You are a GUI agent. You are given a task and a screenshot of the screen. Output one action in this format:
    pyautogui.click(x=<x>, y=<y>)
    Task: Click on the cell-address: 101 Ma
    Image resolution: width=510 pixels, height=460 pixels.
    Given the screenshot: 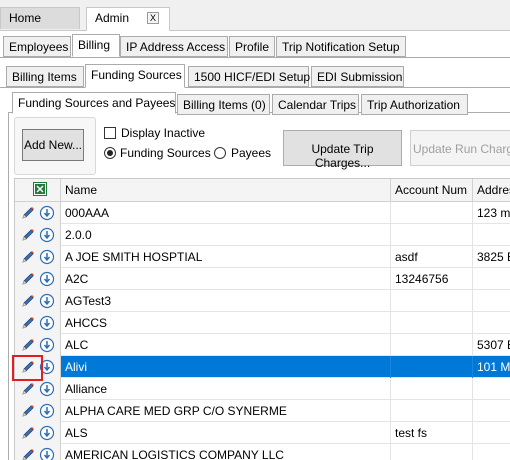 What is the action you would take?
    pyautogui.click(x=491, y=367)
    